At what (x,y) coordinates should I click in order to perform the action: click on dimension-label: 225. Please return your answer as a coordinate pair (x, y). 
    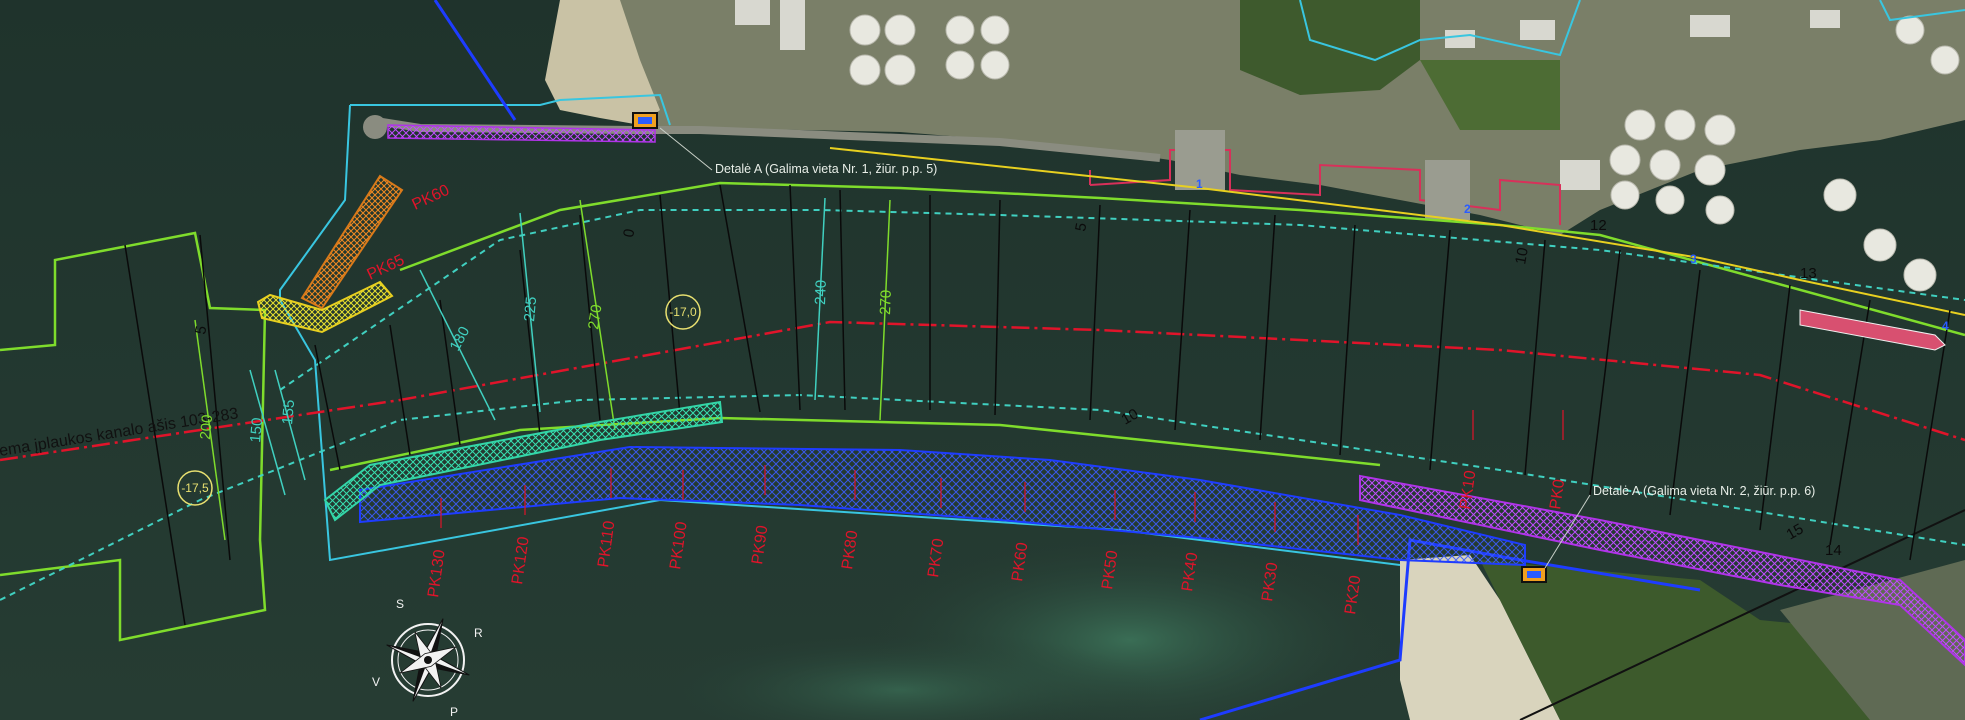
    Looking at the image, I should click on (530, 309).